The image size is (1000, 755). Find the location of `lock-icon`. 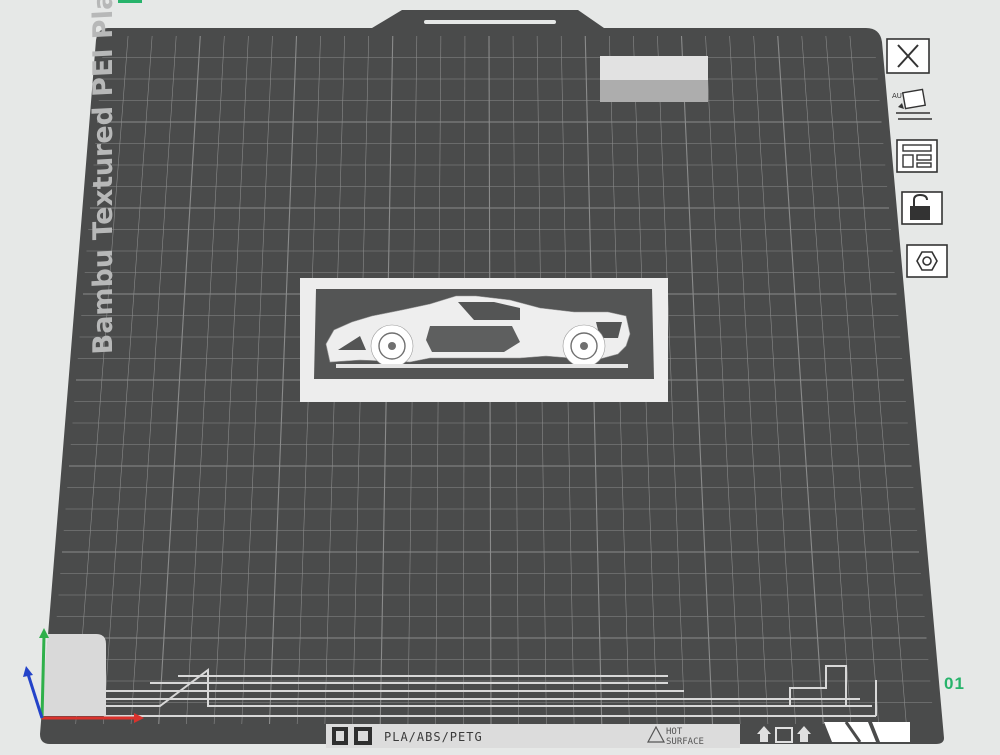

lock-icon is located at coordinates (922, 208).